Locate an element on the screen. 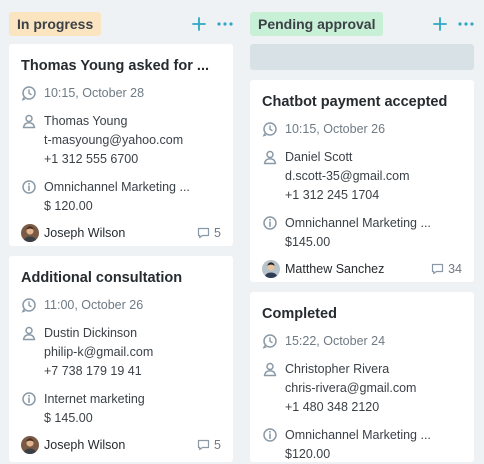 Image resolution: width=484 pixels, height=464 pixels. card-product-row: Omnichannel Marketing ... $120.00 is located at coordinates (362, 445).